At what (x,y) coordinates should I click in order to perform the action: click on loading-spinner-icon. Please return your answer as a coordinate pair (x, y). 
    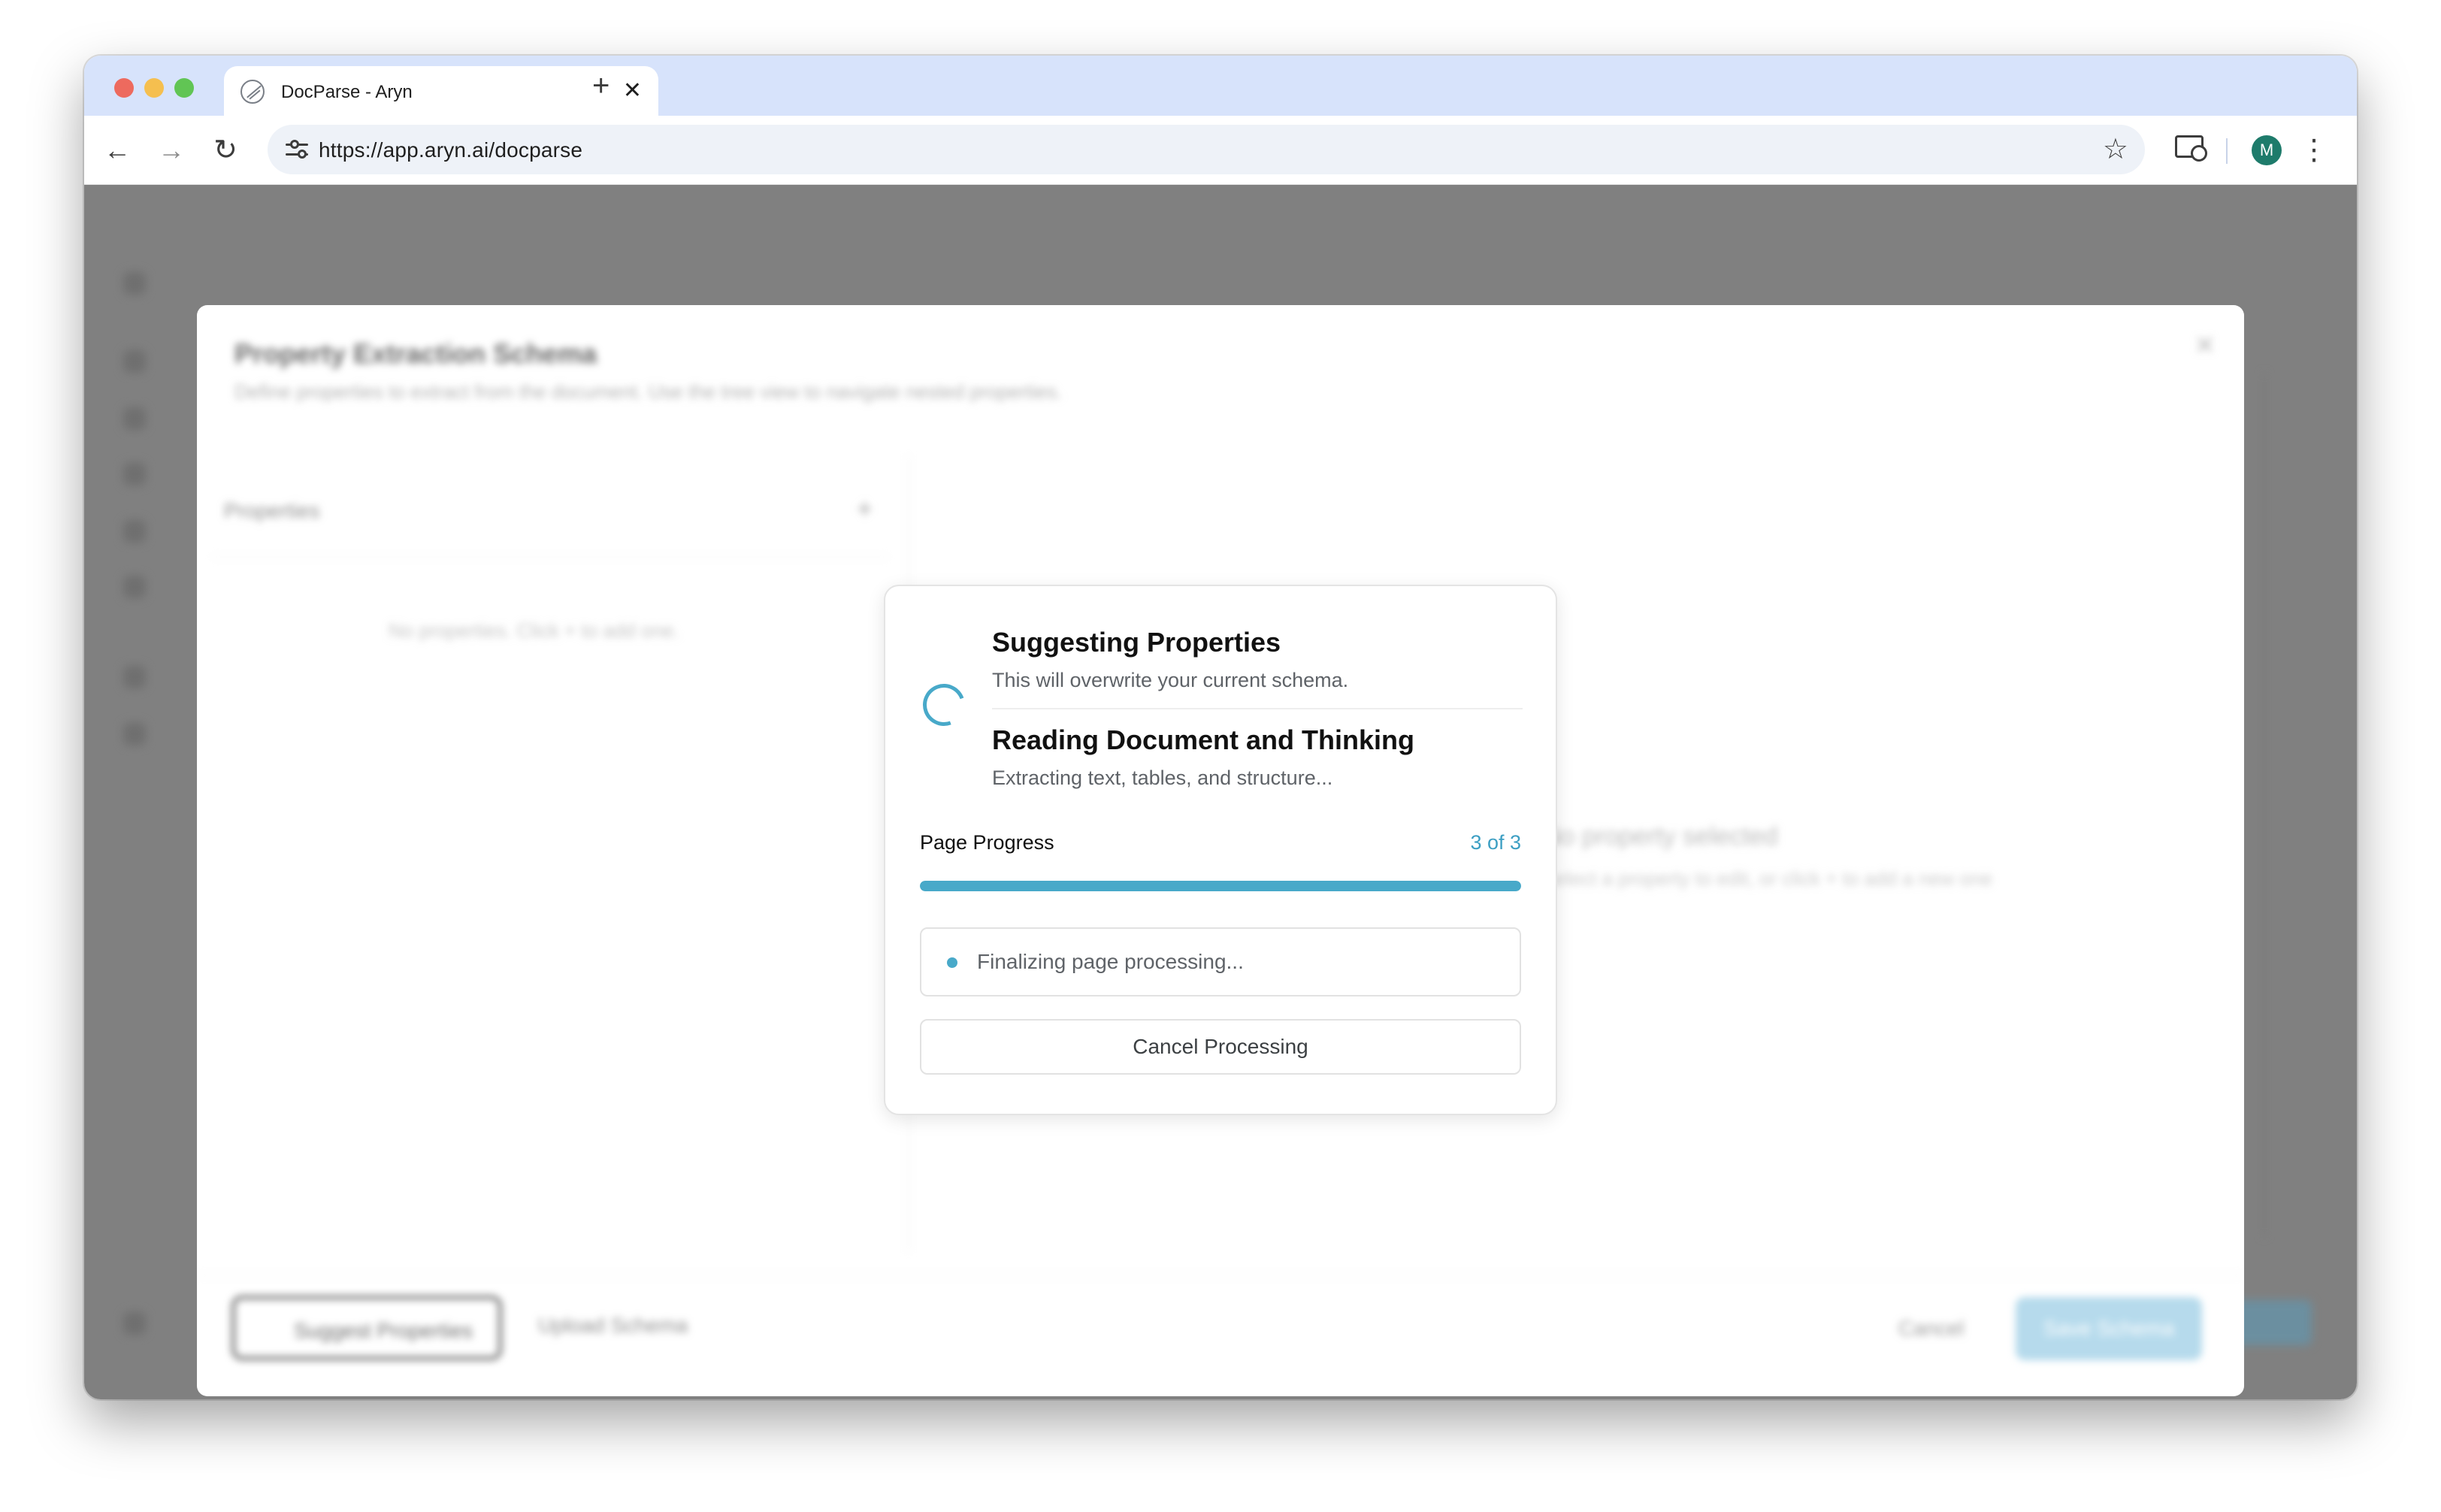
    Looking at the image, I should click on (944, 704).